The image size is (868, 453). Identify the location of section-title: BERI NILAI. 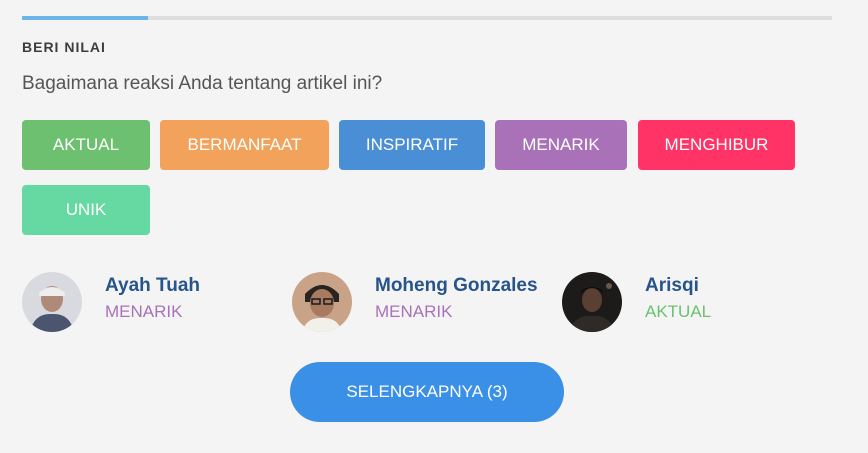
(64, 47).